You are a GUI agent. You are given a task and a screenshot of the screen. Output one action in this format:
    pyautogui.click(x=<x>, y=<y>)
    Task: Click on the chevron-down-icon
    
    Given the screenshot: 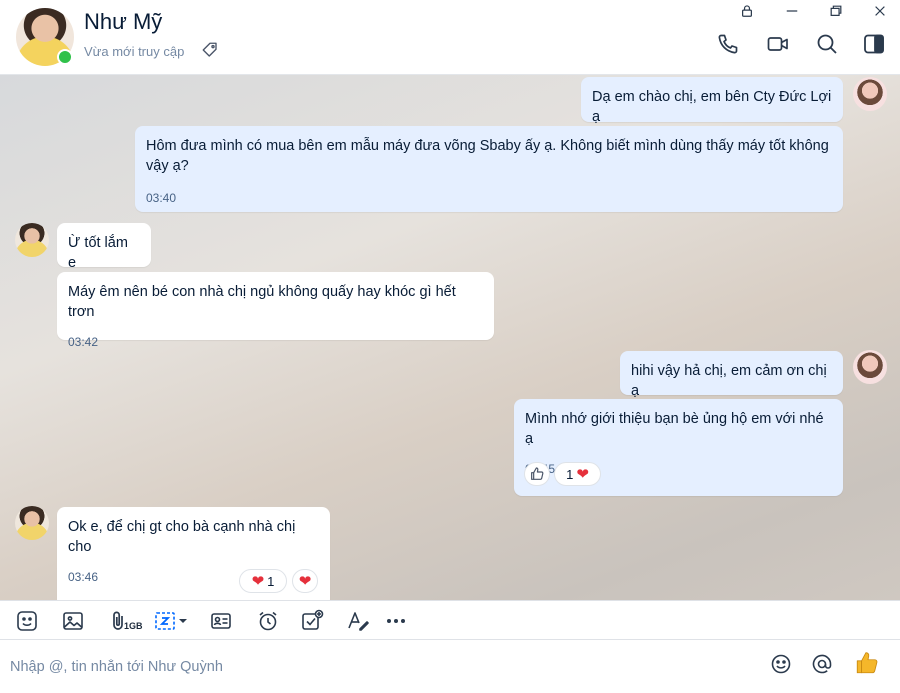 What is the action you would take?
    pyautogui.click(x=183, y=621)
    